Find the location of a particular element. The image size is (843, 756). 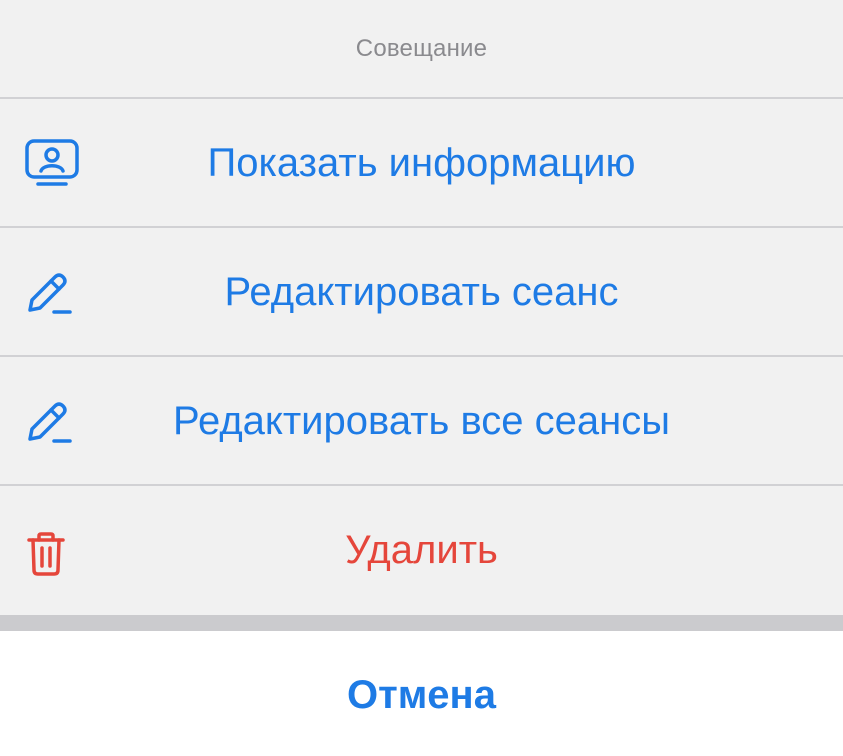

action-sheet-header: Совещание is located at coordinates (421, 48).